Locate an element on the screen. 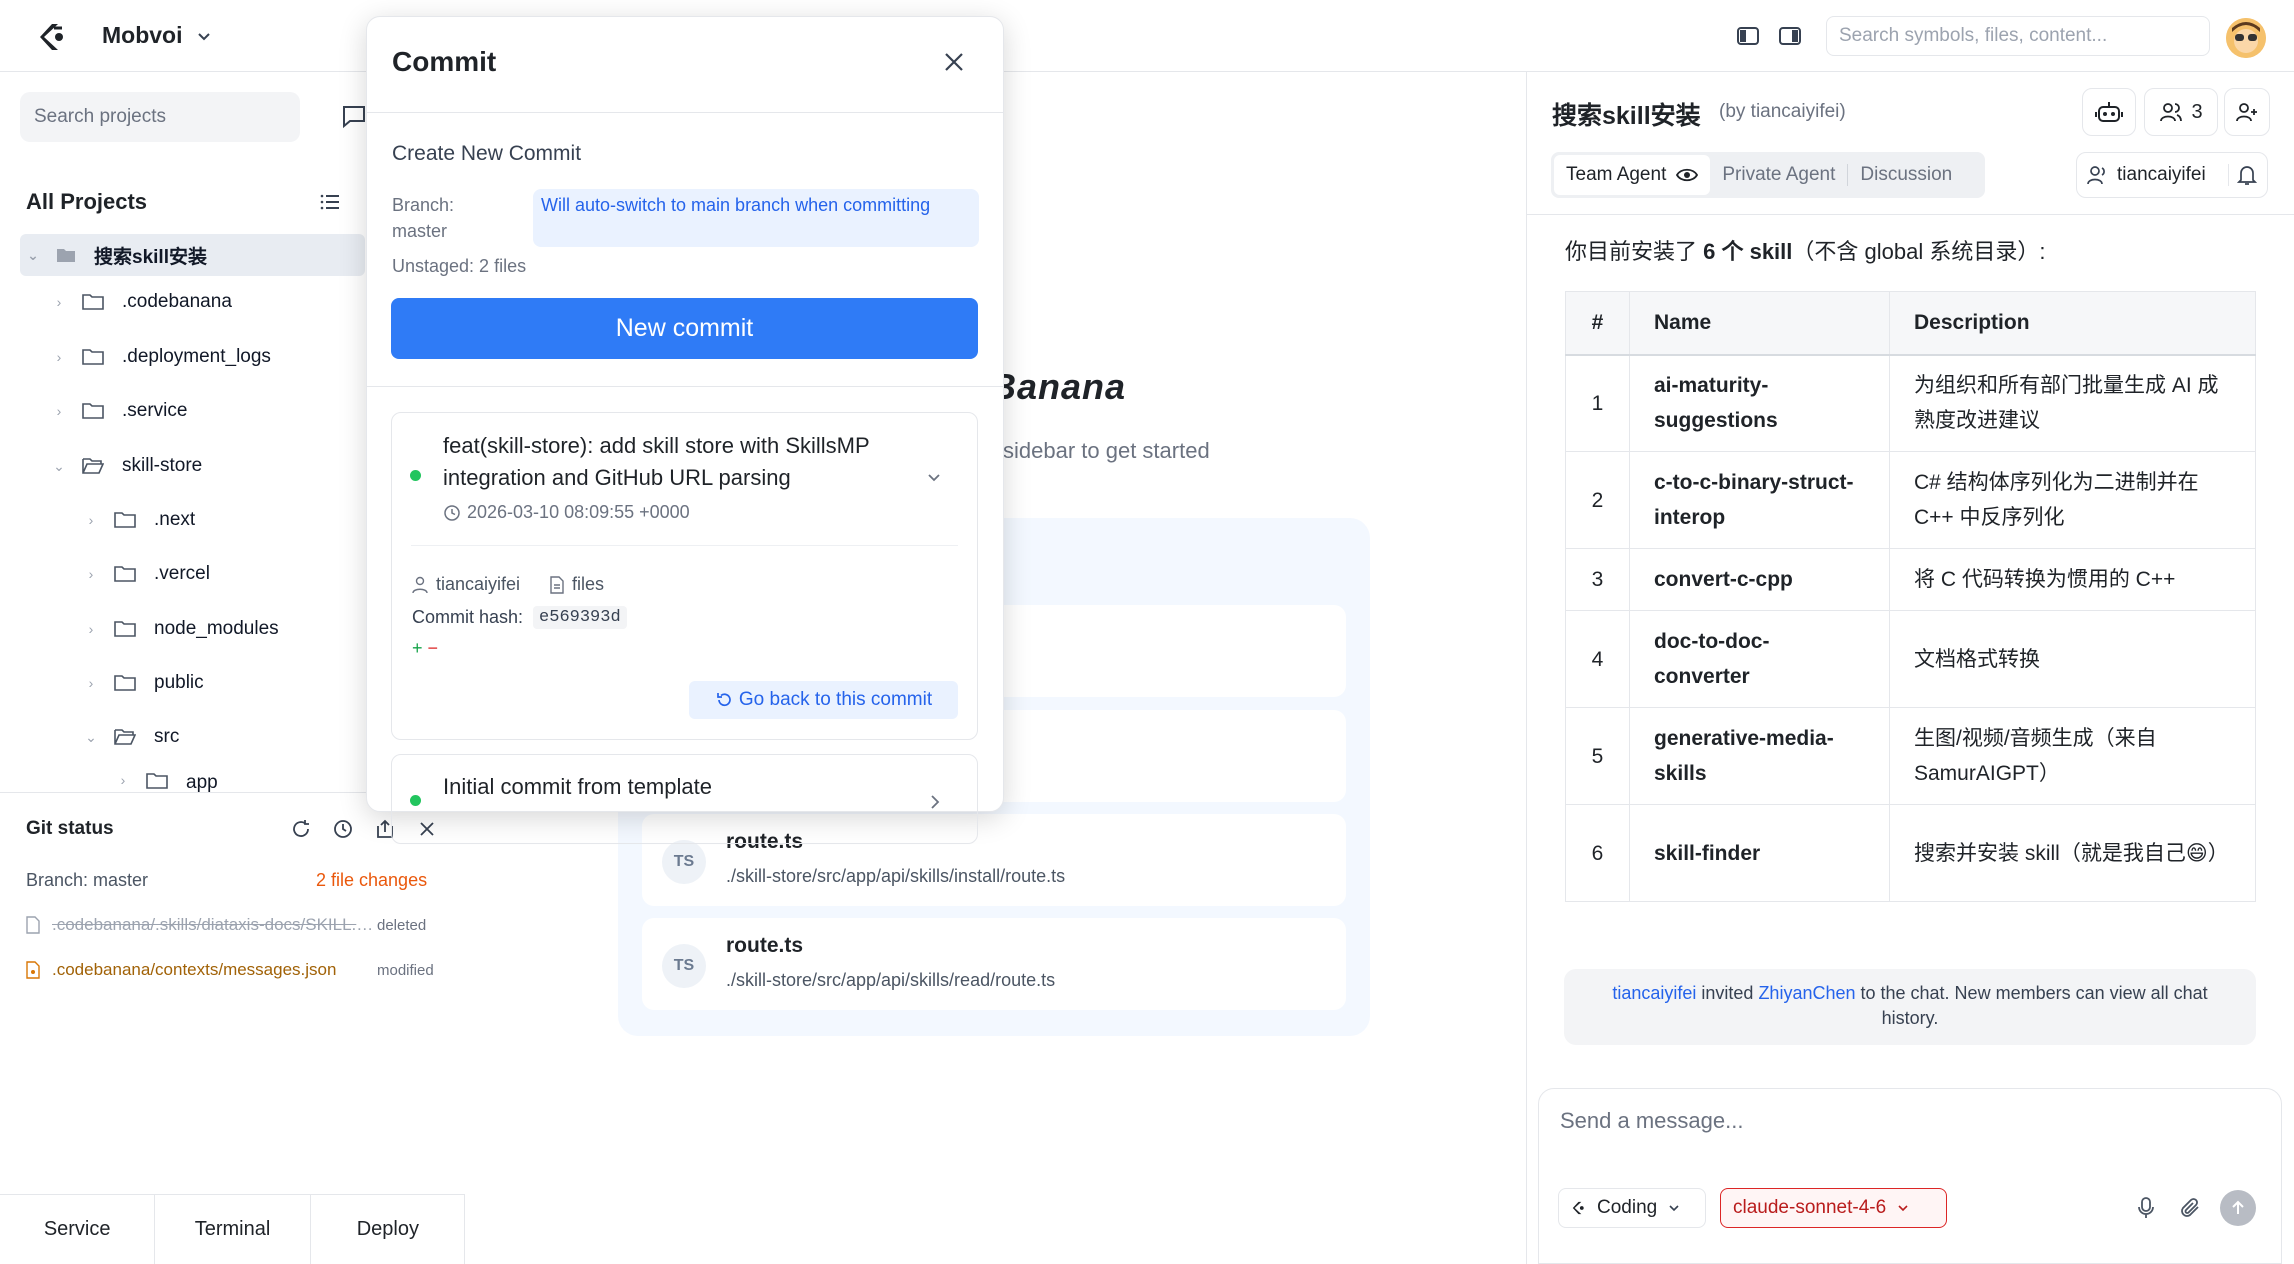 Image resolution: width=2294 pixels, height=1264 pixels. invitee-name: ZhiyanChen is located at coordinates (1806, 993).